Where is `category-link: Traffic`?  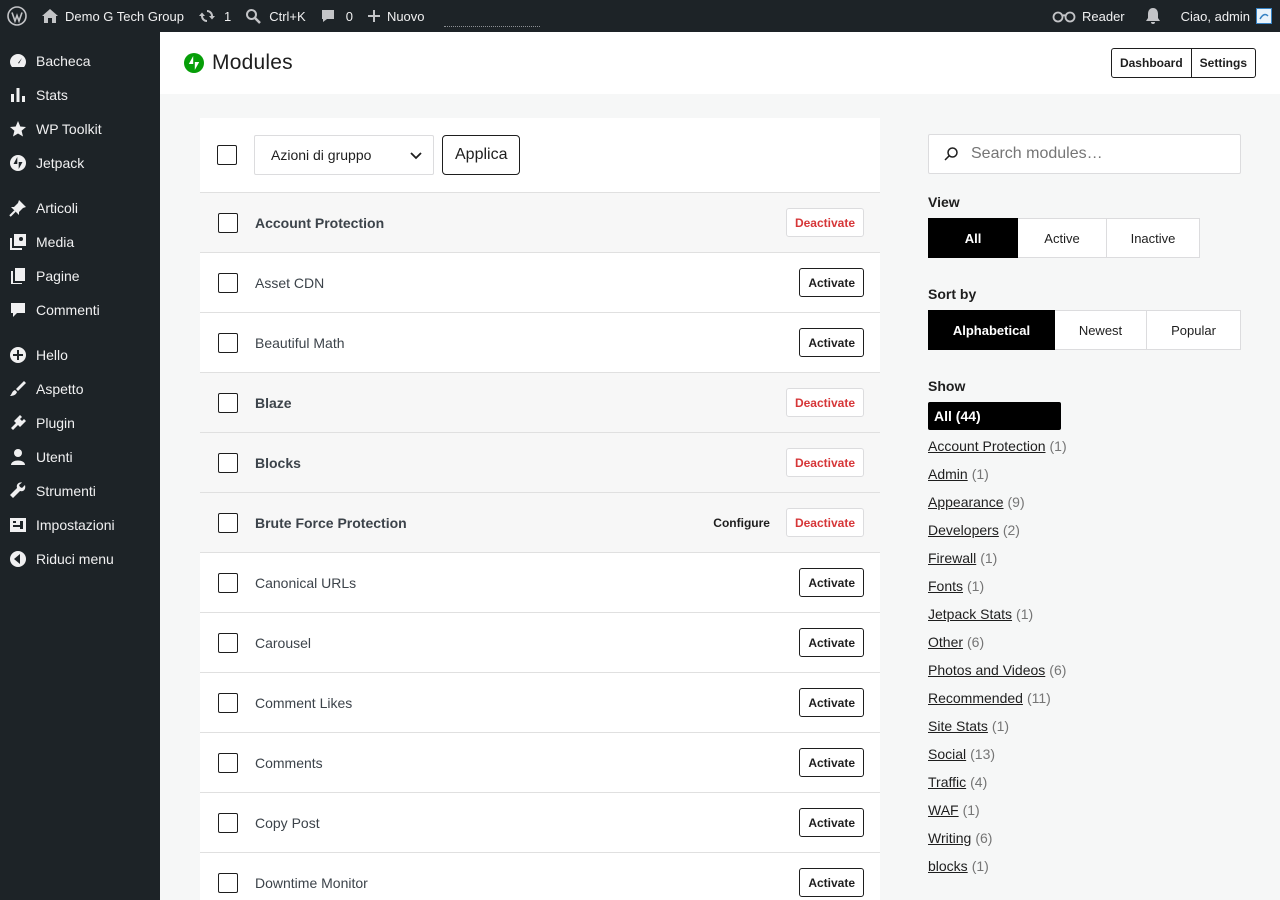 category-link: Traffic is located at coordinates (947, 782).